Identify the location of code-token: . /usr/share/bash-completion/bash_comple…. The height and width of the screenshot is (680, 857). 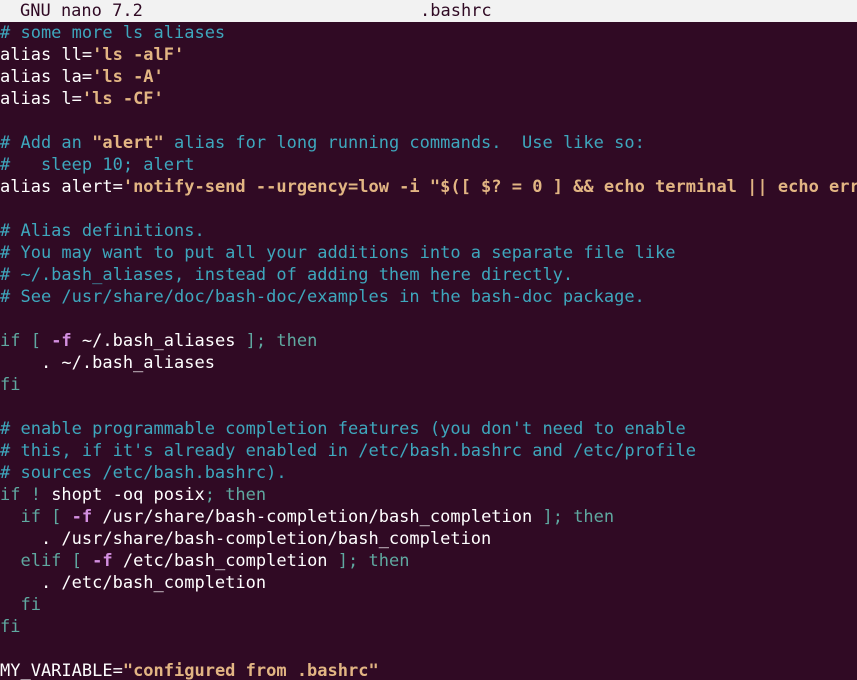
(246, 539).